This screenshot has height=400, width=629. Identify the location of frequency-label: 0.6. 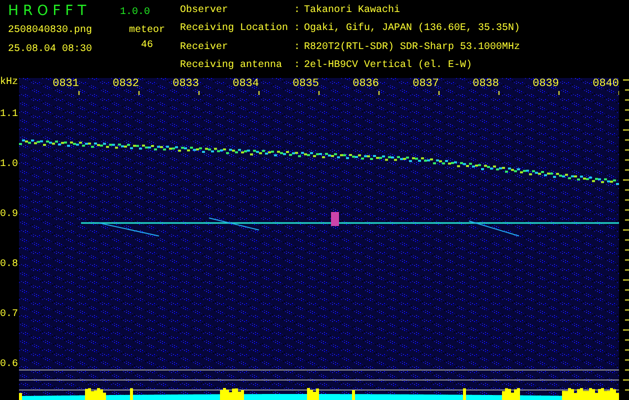
(9, 365).